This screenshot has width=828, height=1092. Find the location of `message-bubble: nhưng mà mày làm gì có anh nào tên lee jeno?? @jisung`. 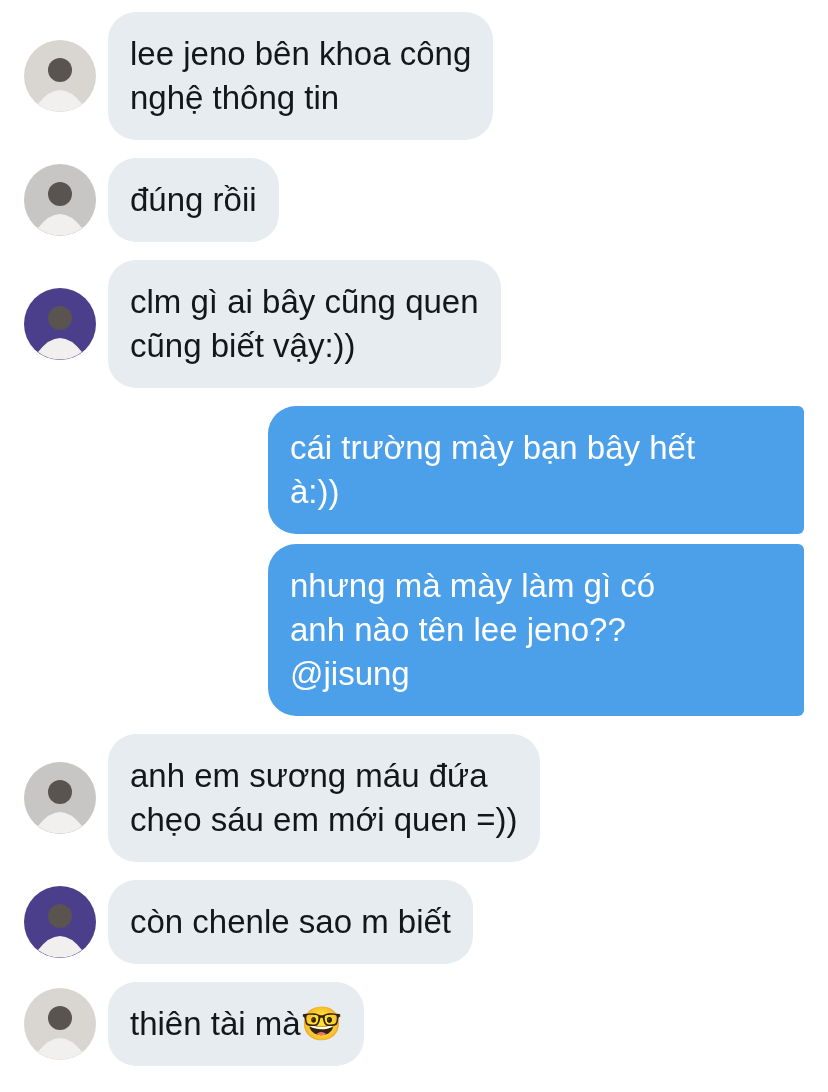

message-bubble: nhưng mà mày làm gì có anh nào tên lee jeno?? @jisung is located at coordinates (536, 630).